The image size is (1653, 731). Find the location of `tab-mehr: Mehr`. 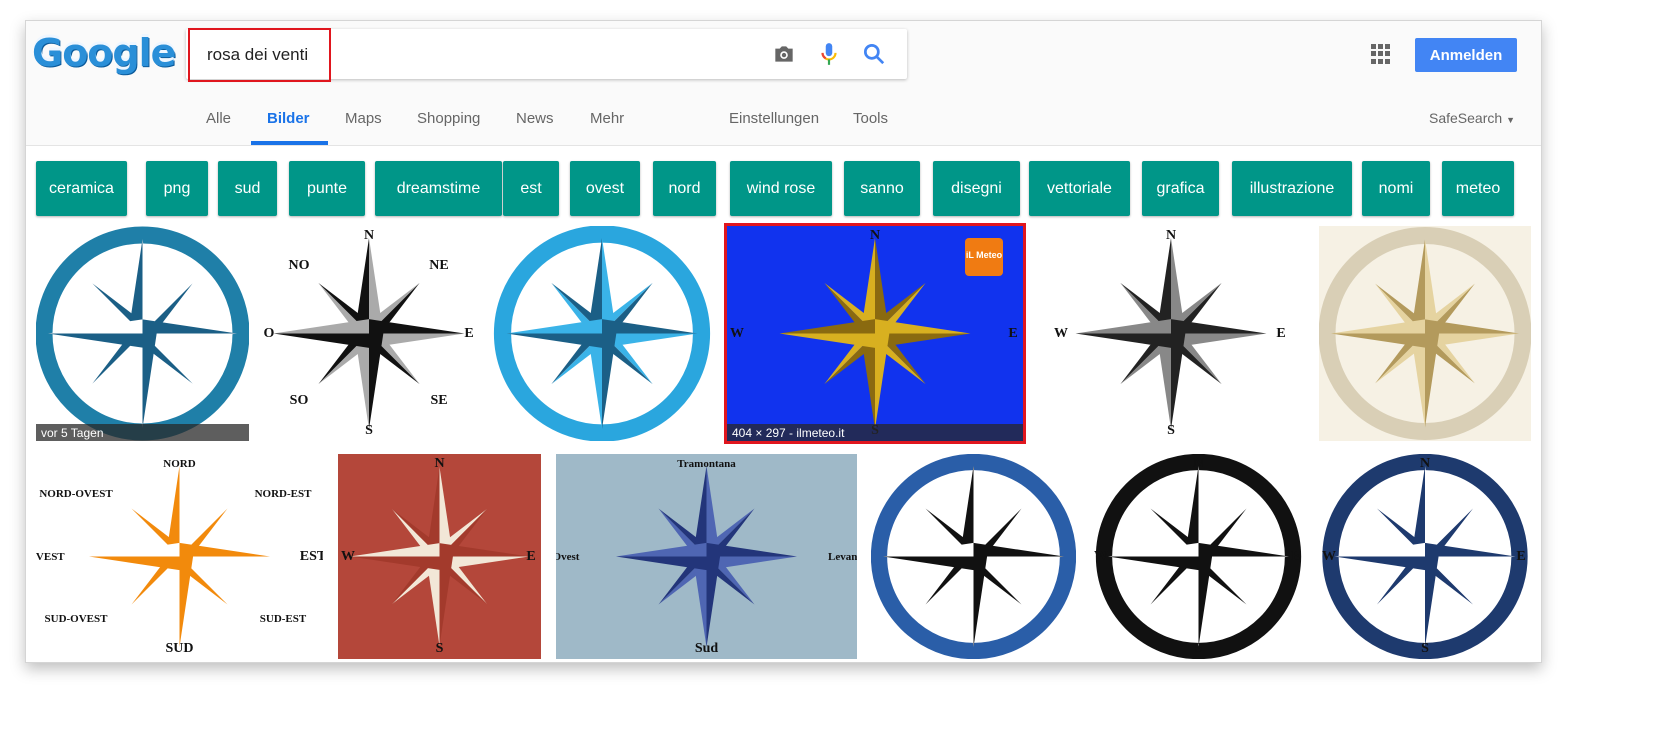

tab-mehr: Mehr is located at coordinates (607, 118).